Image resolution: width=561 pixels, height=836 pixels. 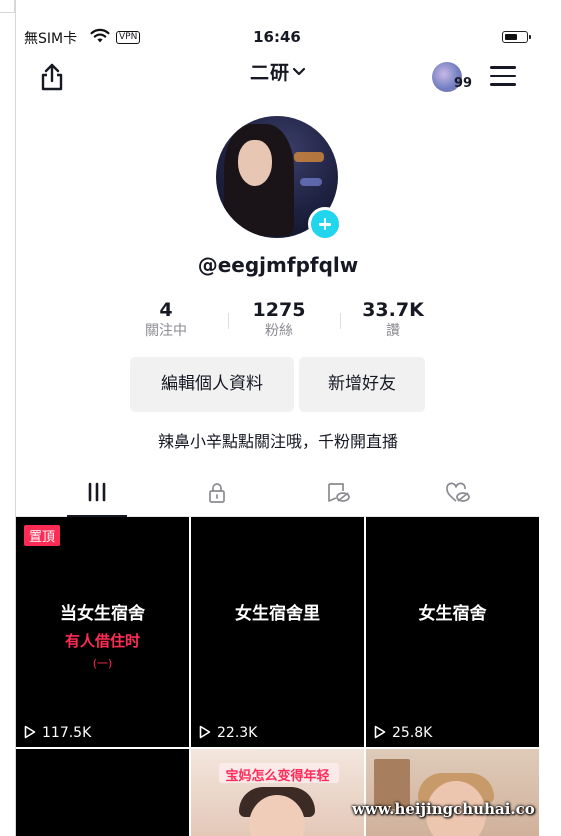 I want to click on battery-nub, so click(x=530, y=37).